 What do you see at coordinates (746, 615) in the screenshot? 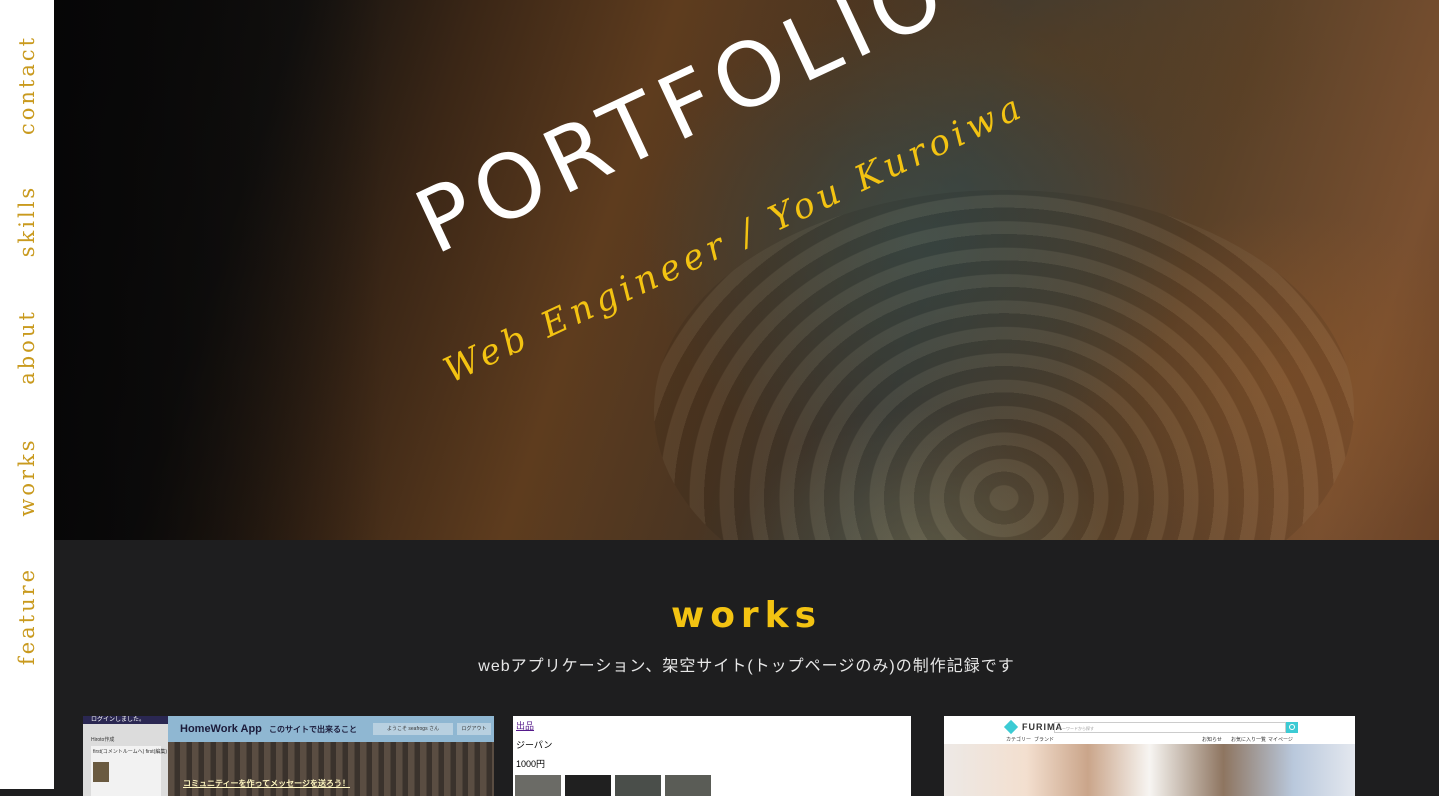
I see `works-heading: works` at bounding box center [746, 615].